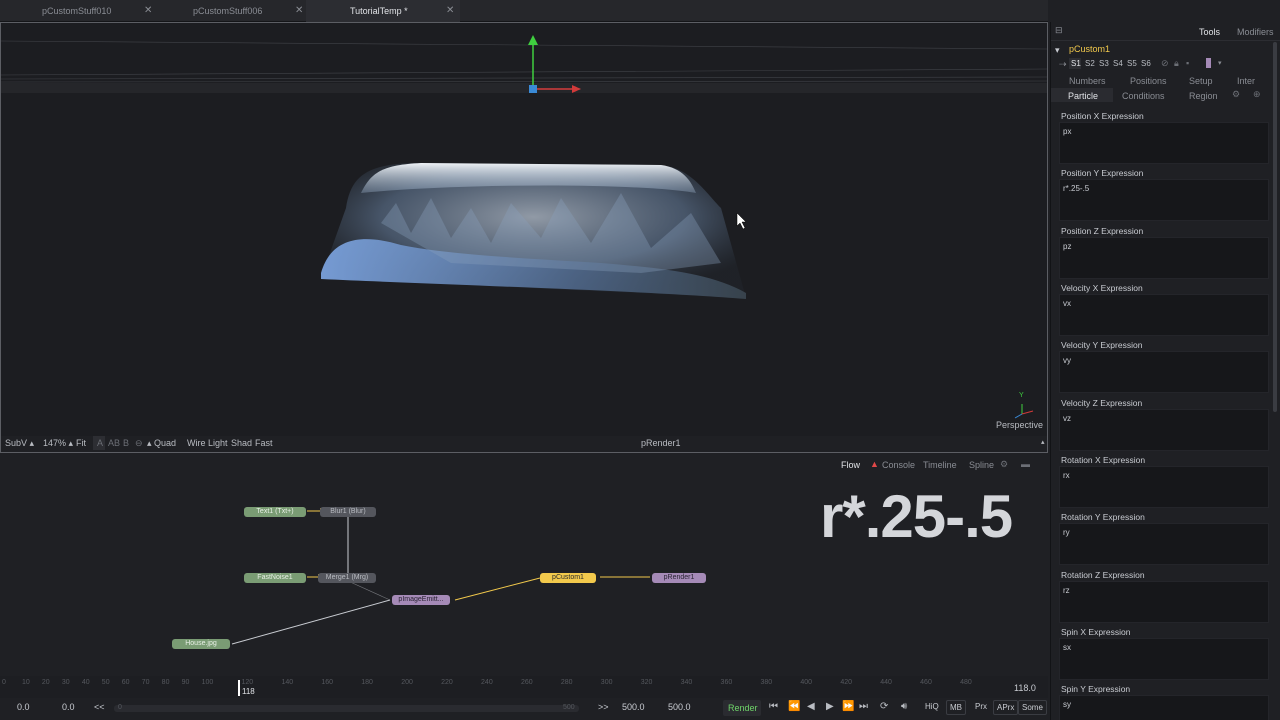 Image resolution: width=1280 pixels, height=720 pixels. Describe the element at coordinates (1146, 63) in the screenshot. I see `set-s6: S6` at that location.